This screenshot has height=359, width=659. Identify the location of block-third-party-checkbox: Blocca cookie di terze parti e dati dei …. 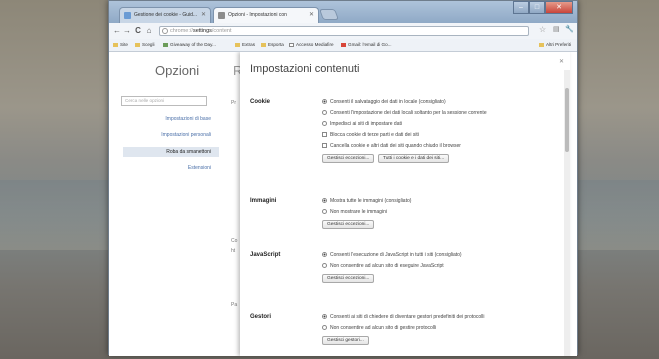
(370, 135).